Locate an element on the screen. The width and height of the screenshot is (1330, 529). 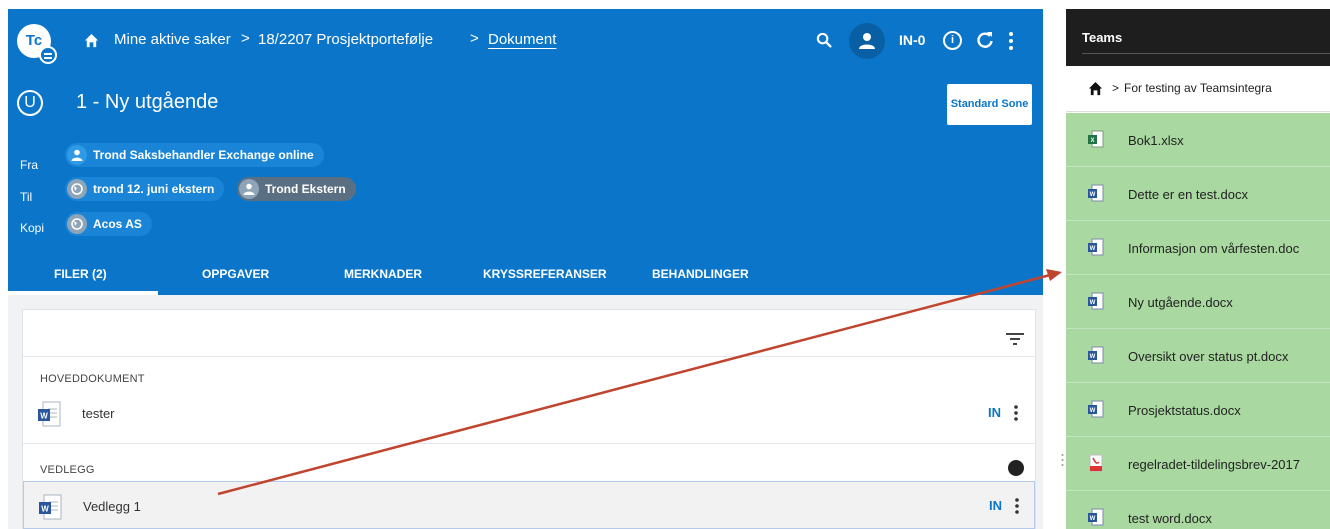
recipient-chip: trond 12. juni ekstern is located at coordinates (145, 189).